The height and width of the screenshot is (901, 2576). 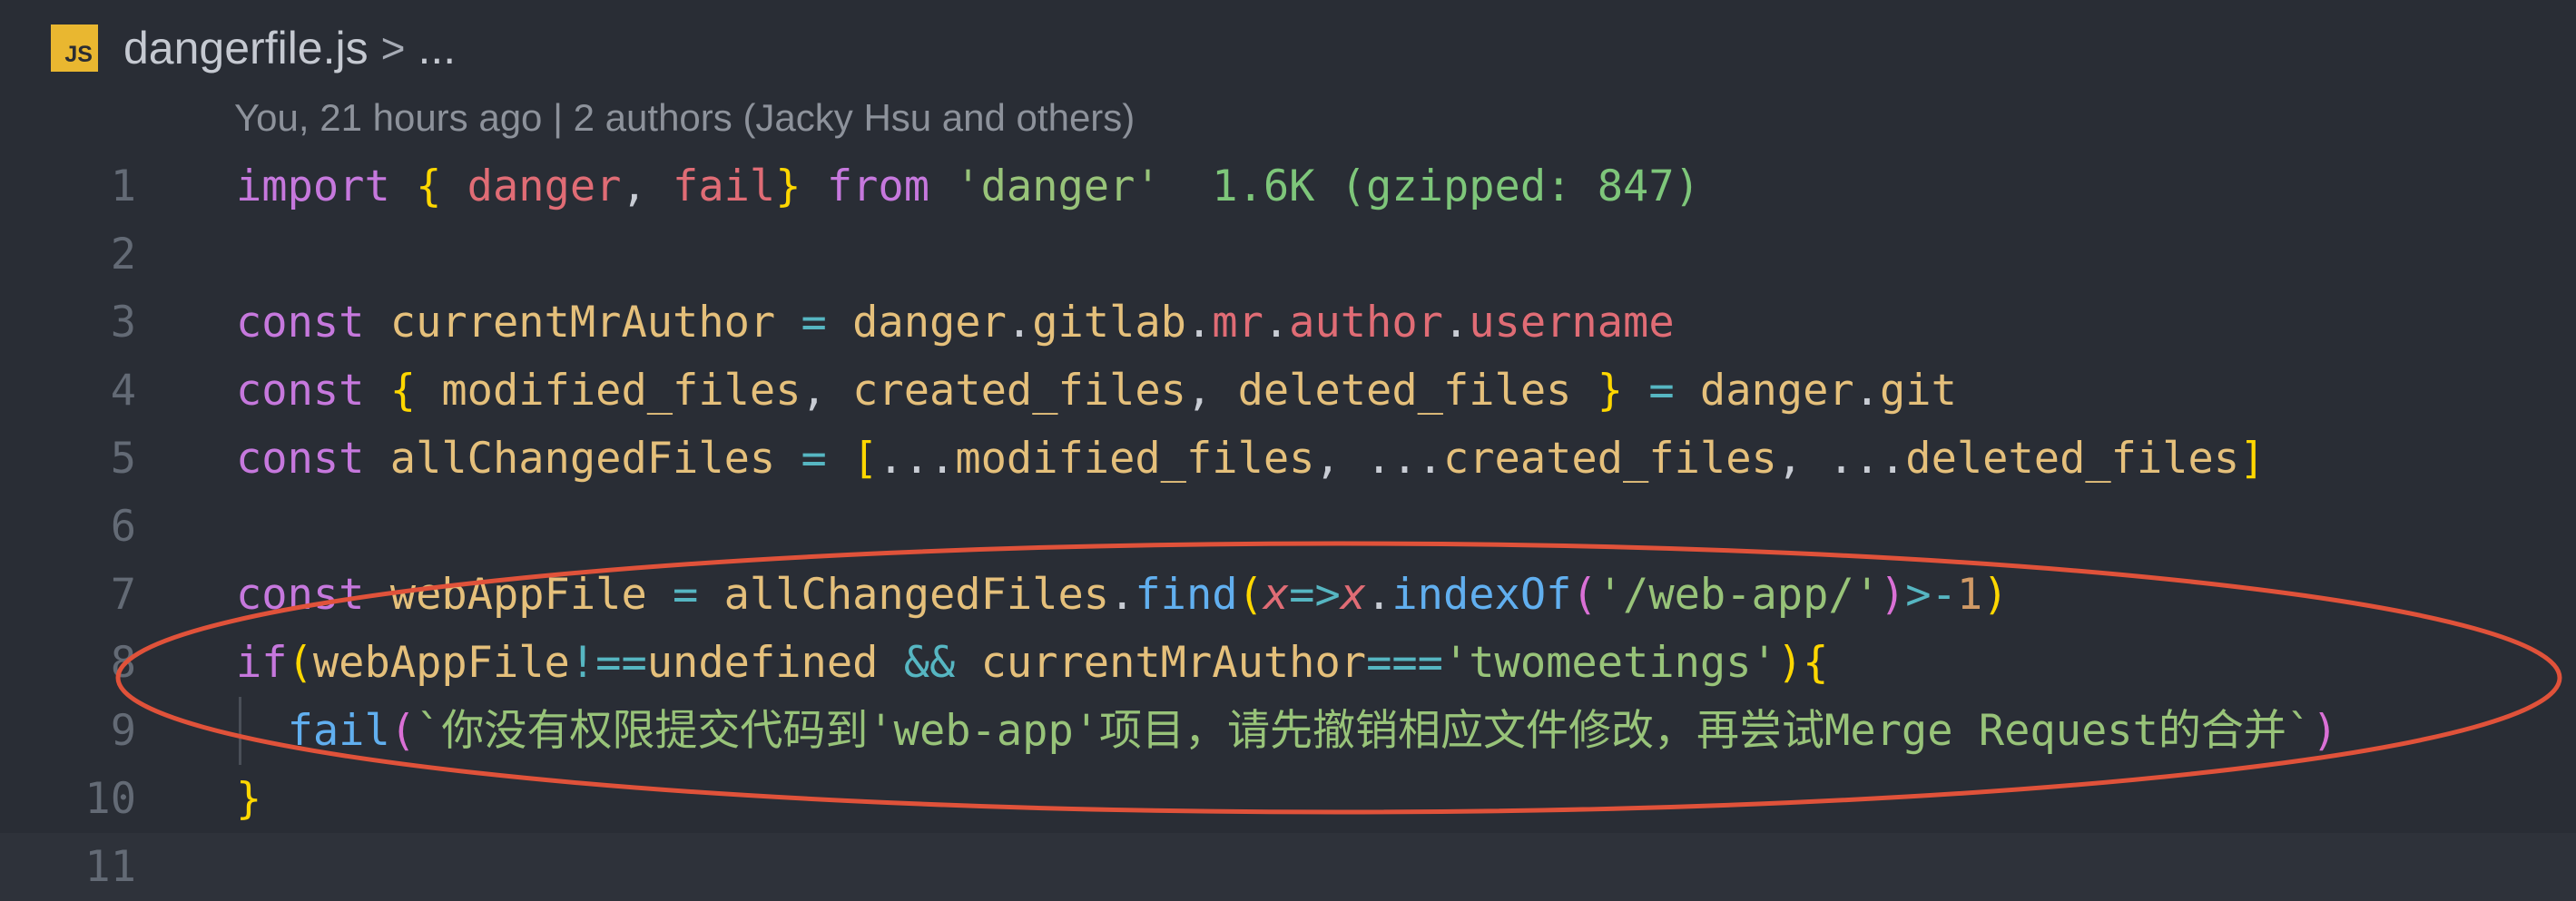 What do you see at coordinates (123, 459) in the screenshot?
I see `line-number: 5` at bounding box center [123, 459].